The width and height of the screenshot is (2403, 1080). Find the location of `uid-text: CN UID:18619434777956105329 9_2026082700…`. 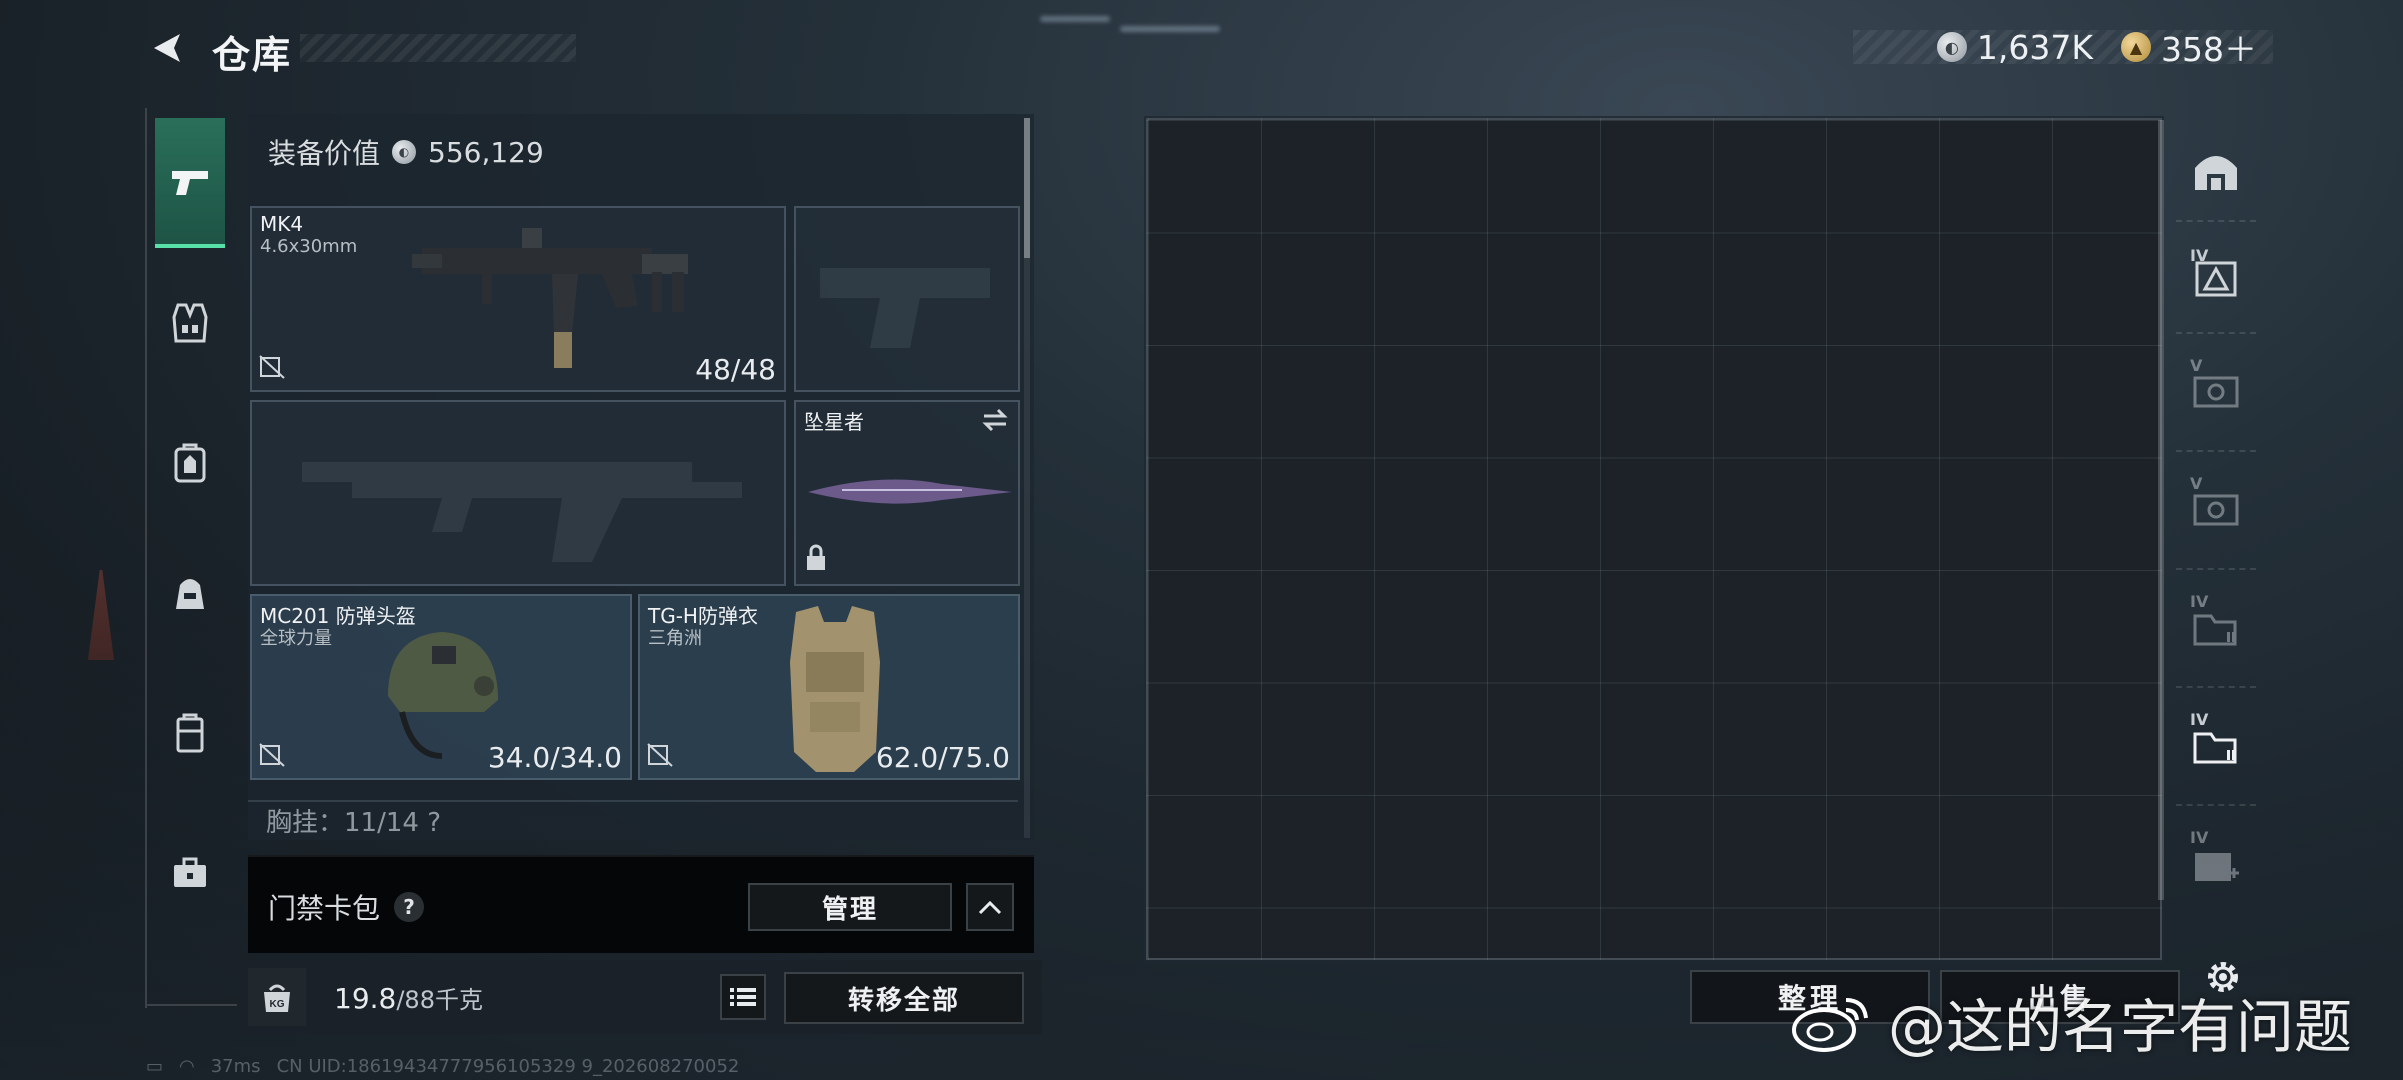

uid-text: CN UID:18619434777956105329 9_2026082700… is located at coordinates (508, 1066).